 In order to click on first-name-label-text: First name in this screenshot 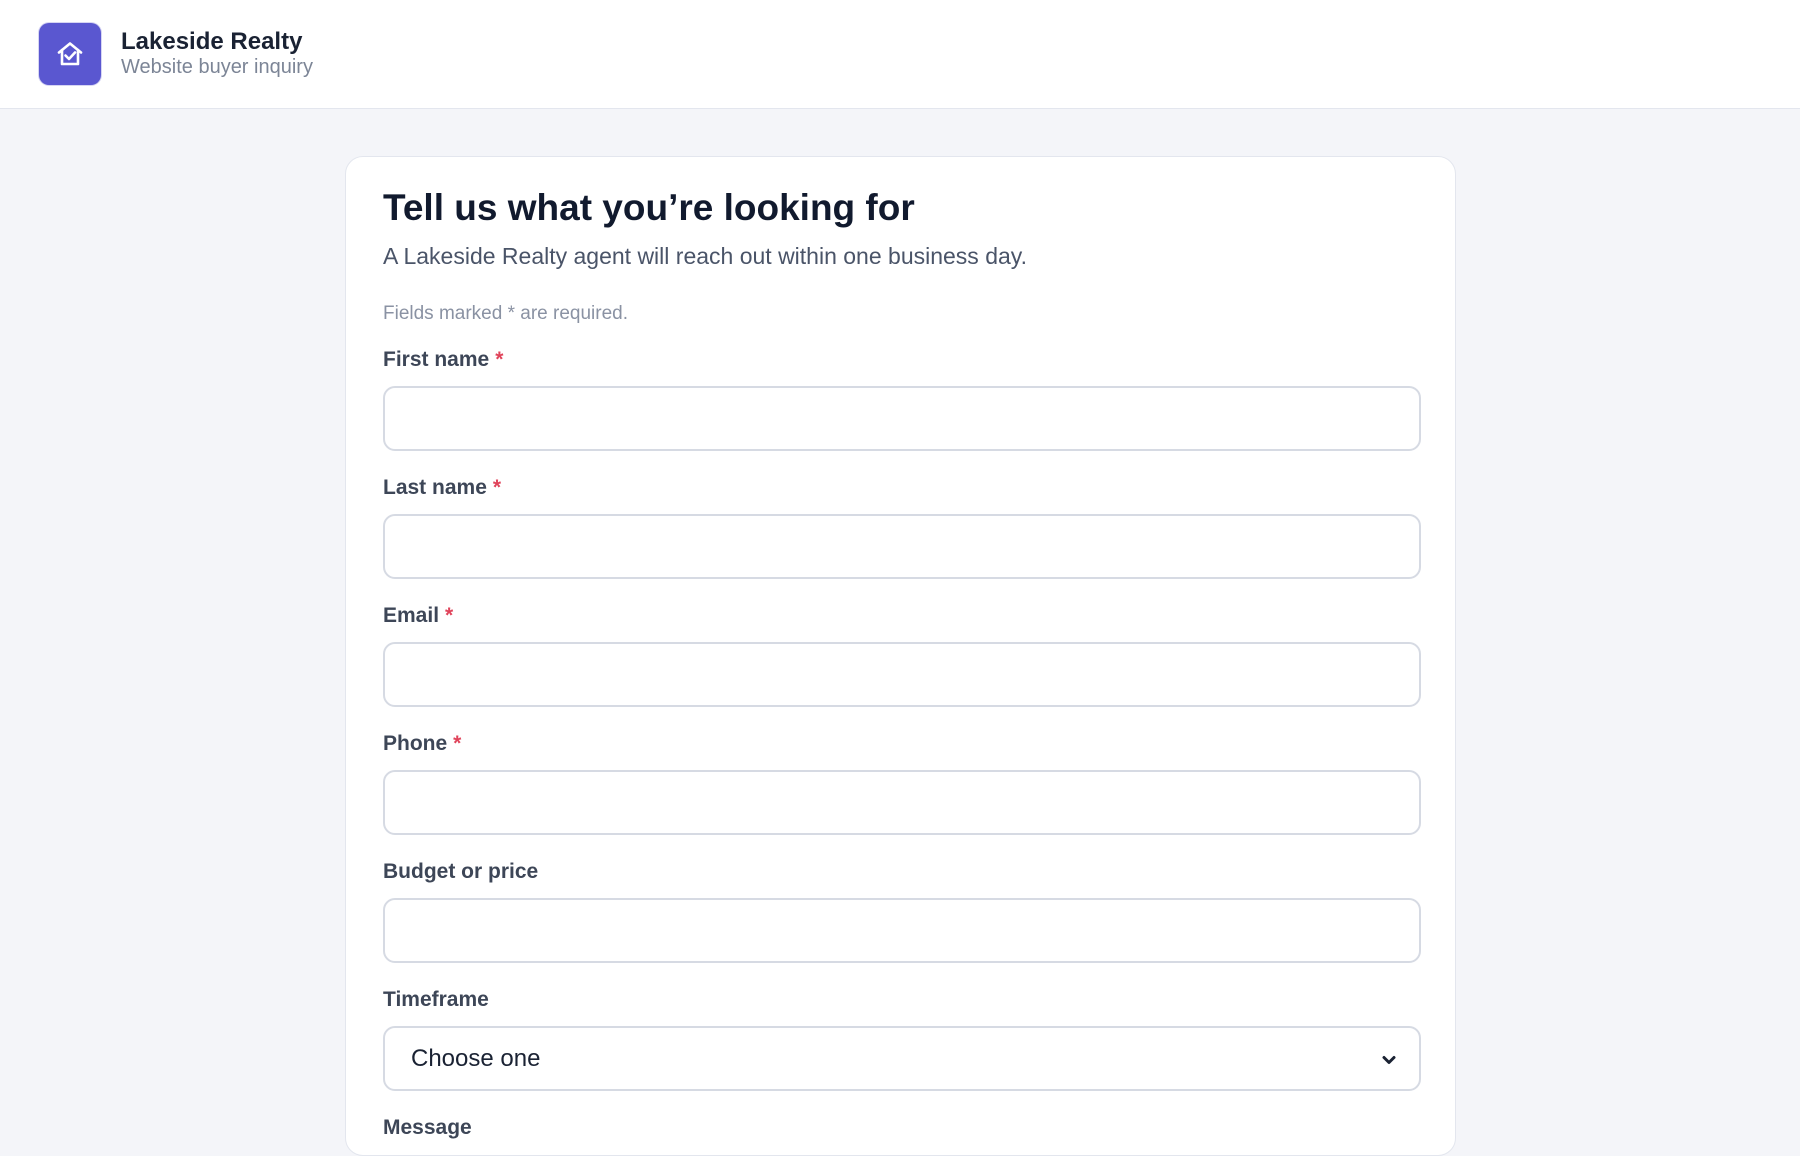, I will do `click(436, 359)`.